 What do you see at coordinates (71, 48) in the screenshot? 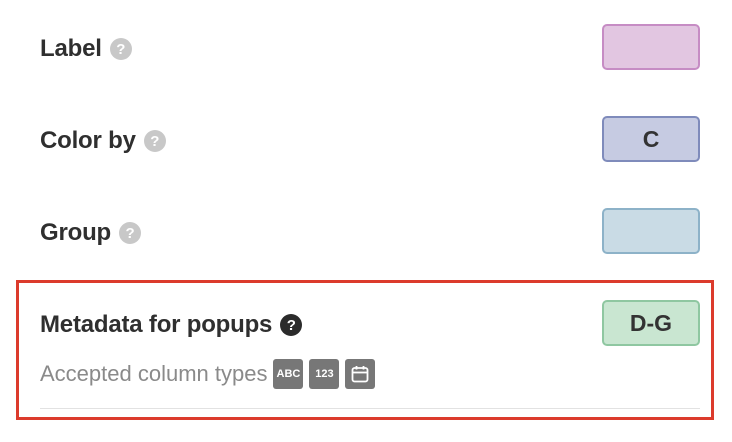
I see `label-text: Label` at bounding box center [71, 48].